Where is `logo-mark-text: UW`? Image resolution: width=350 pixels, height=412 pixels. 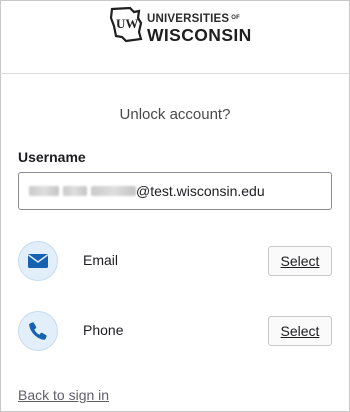 logo-mark-text: UW is located at coordinates (127, 23).